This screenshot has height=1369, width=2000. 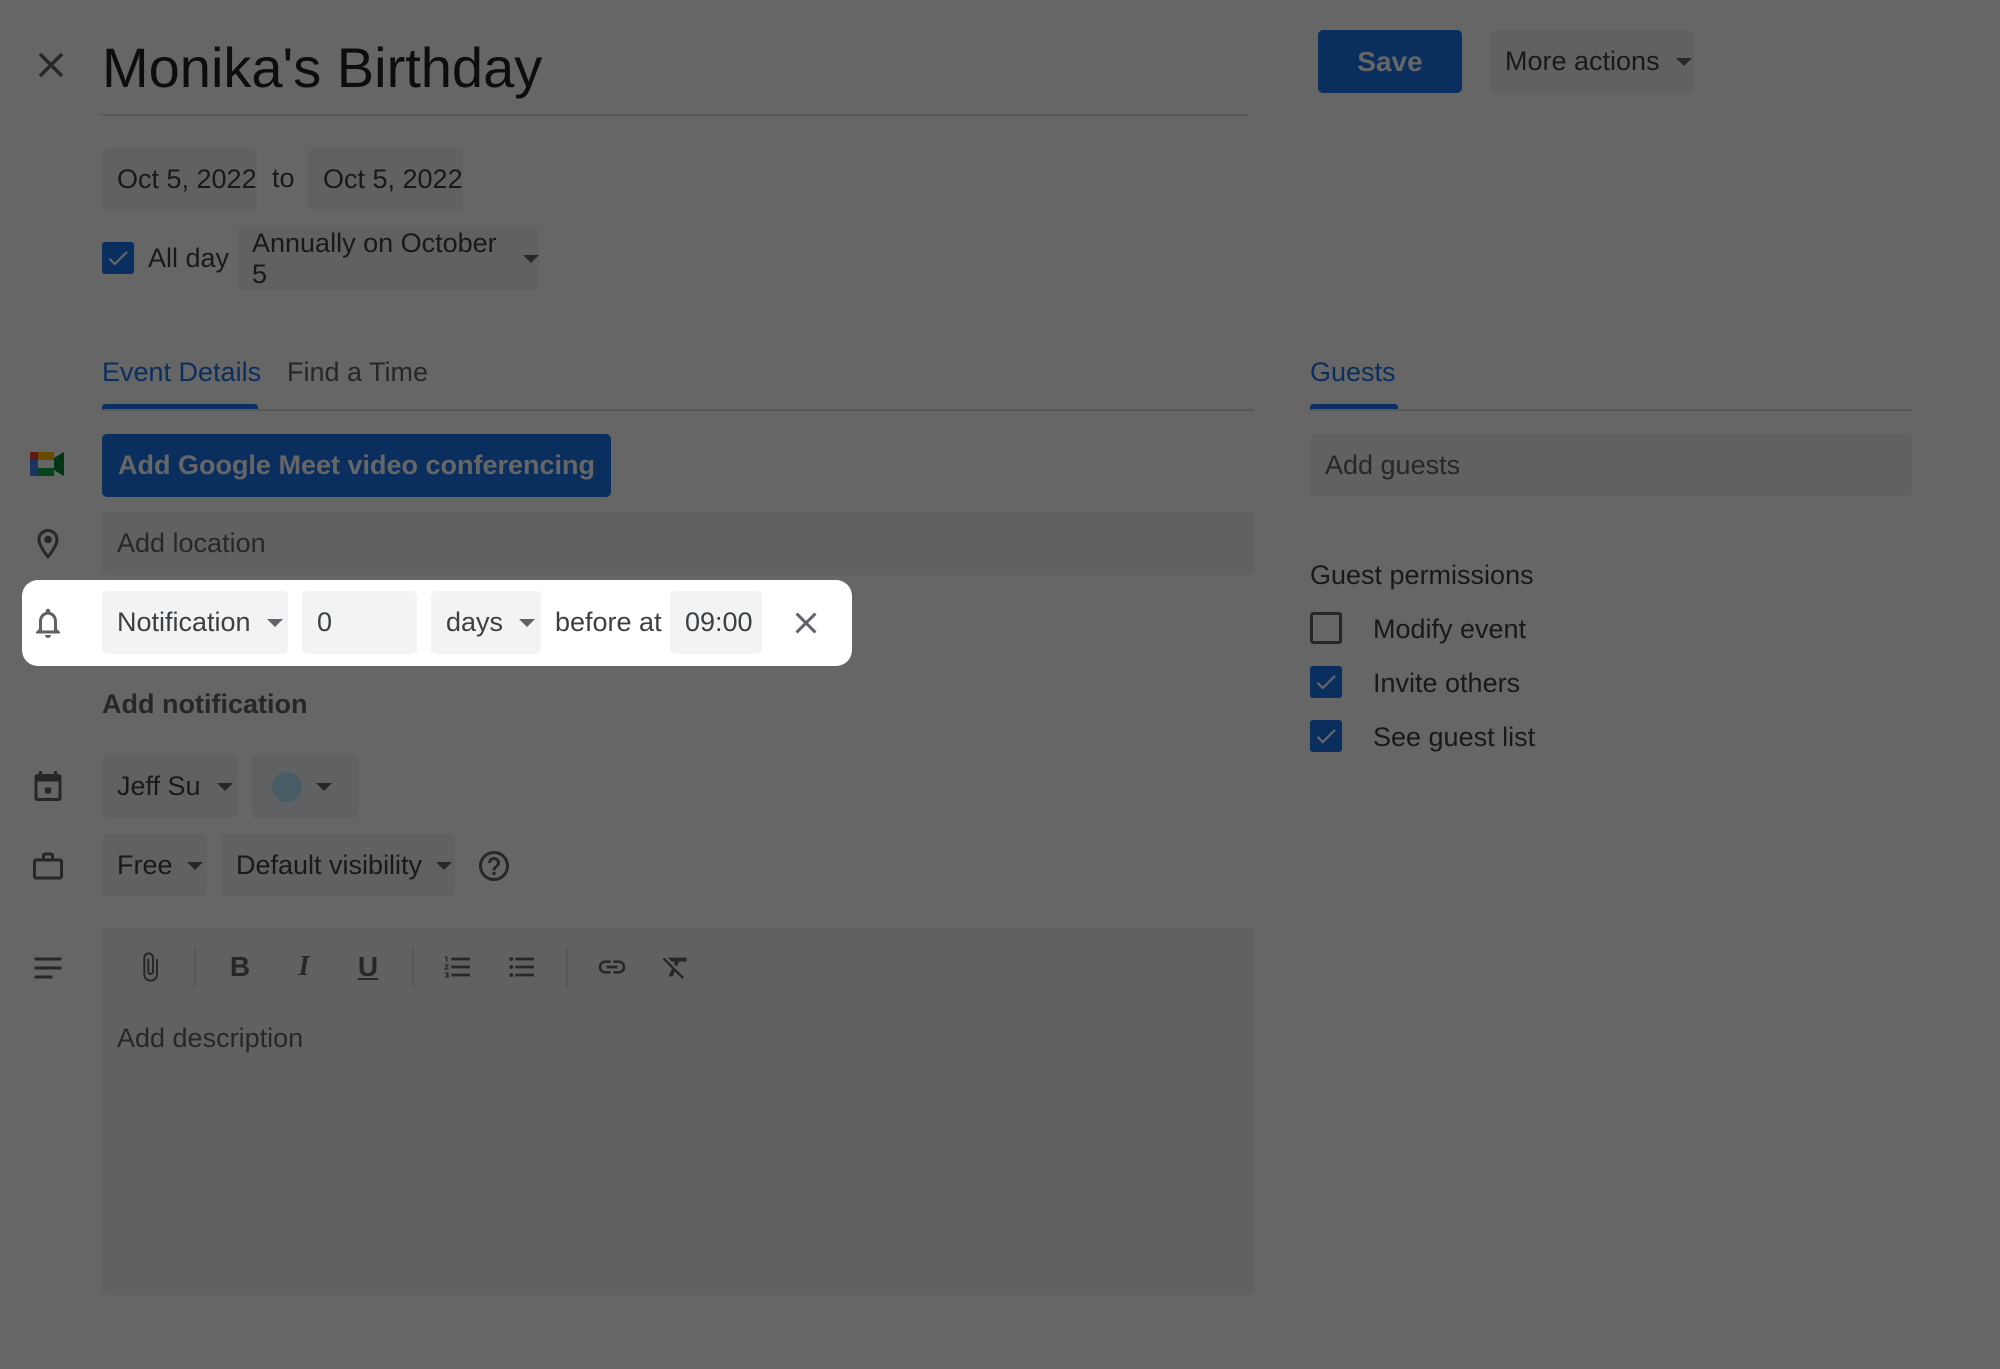 I want to click on start-date-field: Oct 5, 2022, so click(x=179, y=179).